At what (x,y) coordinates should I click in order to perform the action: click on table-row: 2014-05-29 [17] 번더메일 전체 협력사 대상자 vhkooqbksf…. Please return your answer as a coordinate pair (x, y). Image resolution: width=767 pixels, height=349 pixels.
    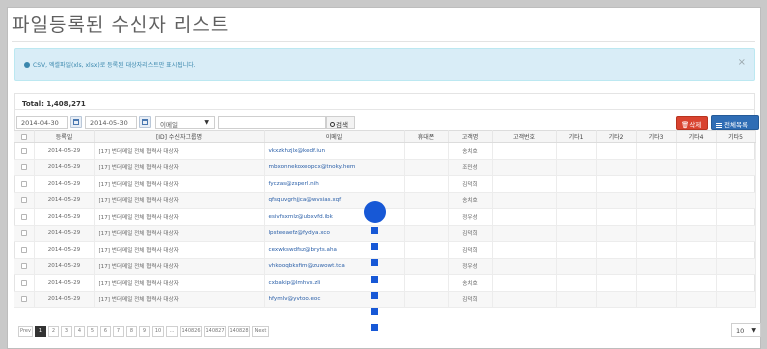
    Looking at the image, I should click on (385, 266).